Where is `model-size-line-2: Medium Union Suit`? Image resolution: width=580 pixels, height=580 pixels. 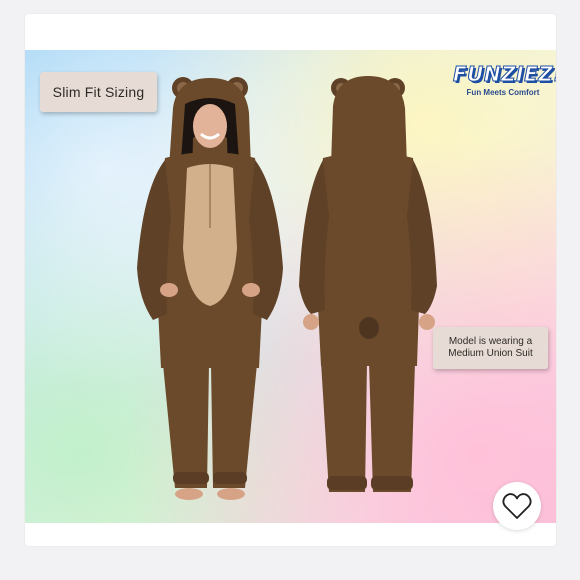
model-size-line-2: Medium Union Suit is located at coordinates (490, 353).